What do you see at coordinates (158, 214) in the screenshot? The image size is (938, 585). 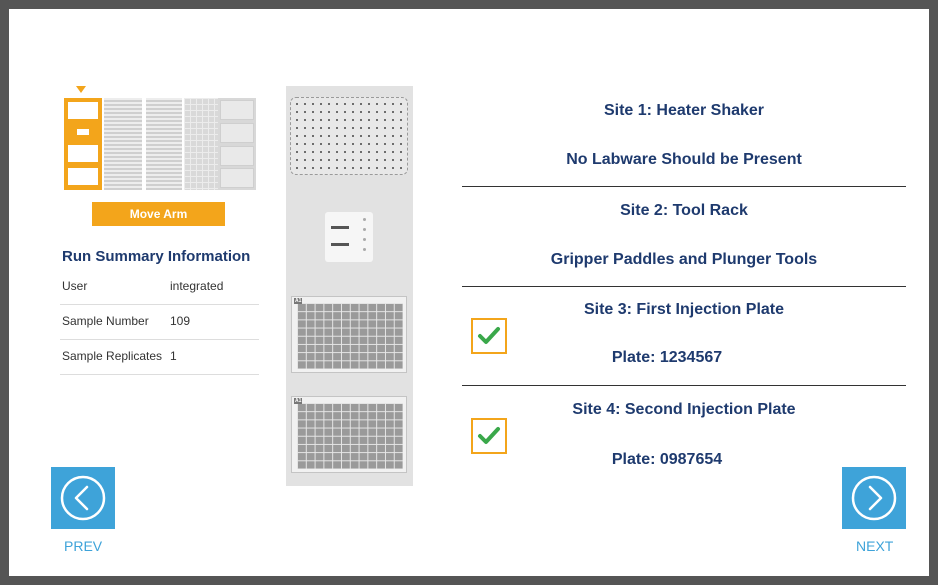 I see `move-arm-button: Move Arm` at bounding box center [158, 214].